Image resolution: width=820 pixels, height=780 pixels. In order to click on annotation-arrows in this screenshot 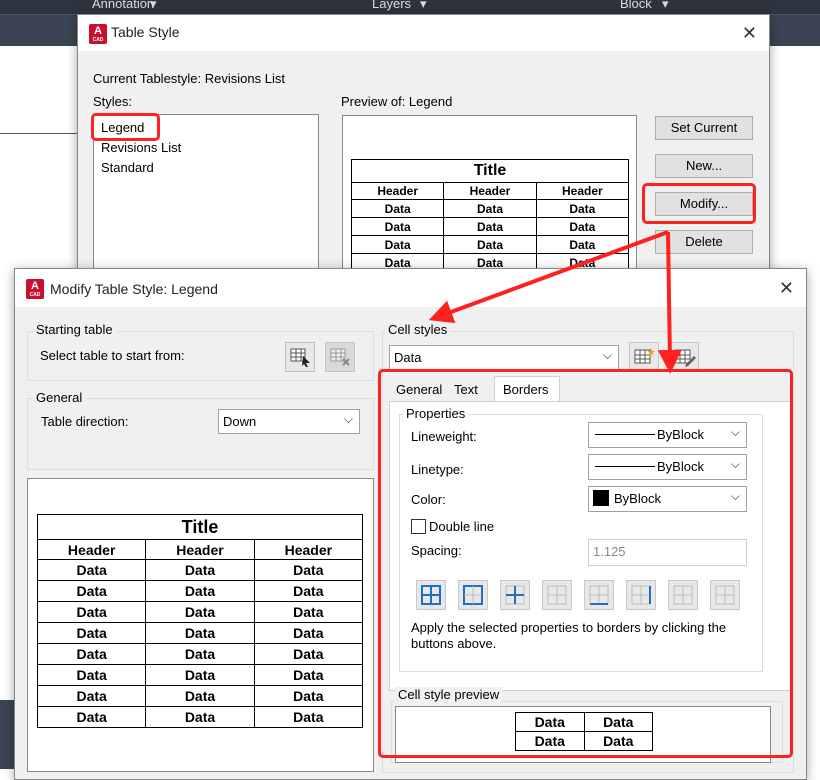, I will do `click(555, 302)`.